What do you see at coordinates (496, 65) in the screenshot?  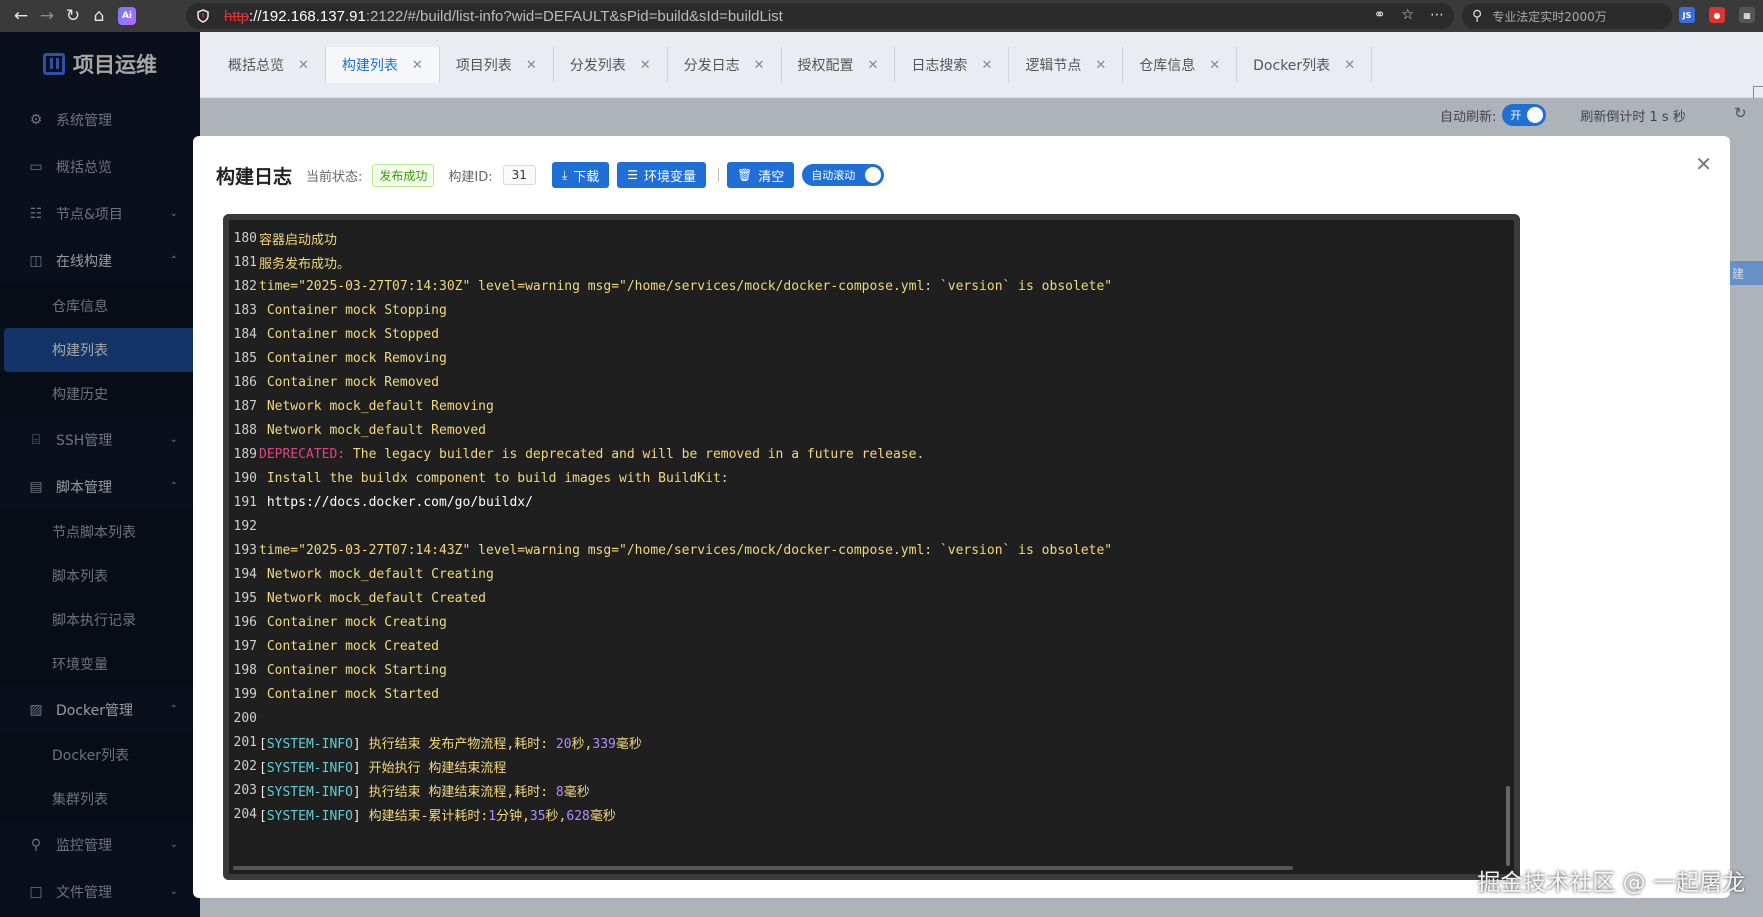 I see `tab-project-list: 项目列表 ✕` at bounding box center [496, 65].